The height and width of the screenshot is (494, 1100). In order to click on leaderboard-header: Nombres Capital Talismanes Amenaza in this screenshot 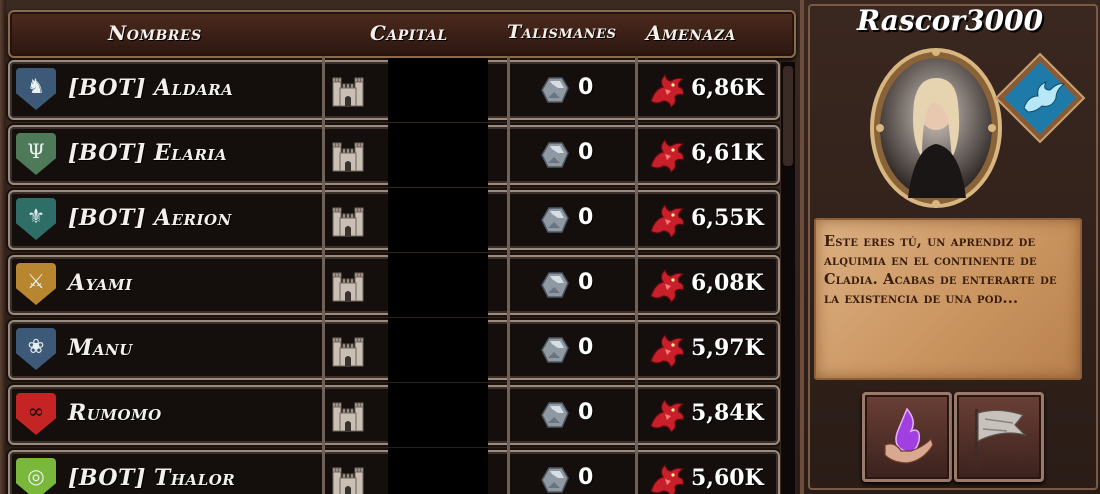, I will do `click(402, 34)`.